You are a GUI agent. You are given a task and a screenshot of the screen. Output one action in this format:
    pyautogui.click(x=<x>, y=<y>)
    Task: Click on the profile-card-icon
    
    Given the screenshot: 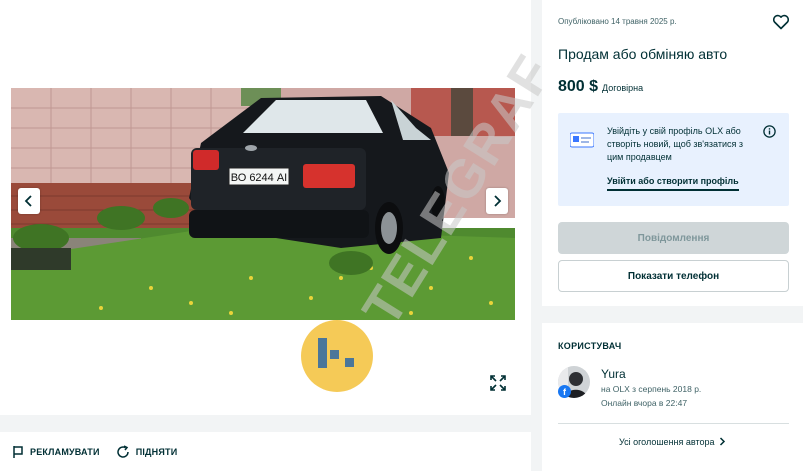 What is the action you would take?
    pyautogui.click(x=582, y=140)
    